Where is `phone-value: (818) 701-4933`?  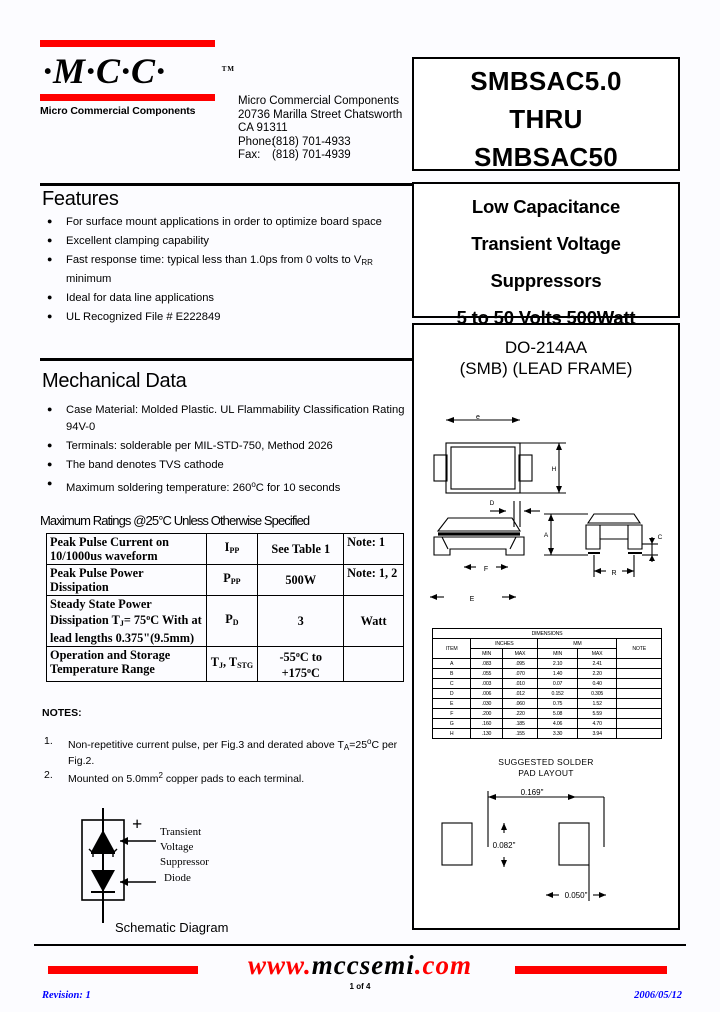
phone-value: (818) 701-4933 is located at coordinates (311, 141).